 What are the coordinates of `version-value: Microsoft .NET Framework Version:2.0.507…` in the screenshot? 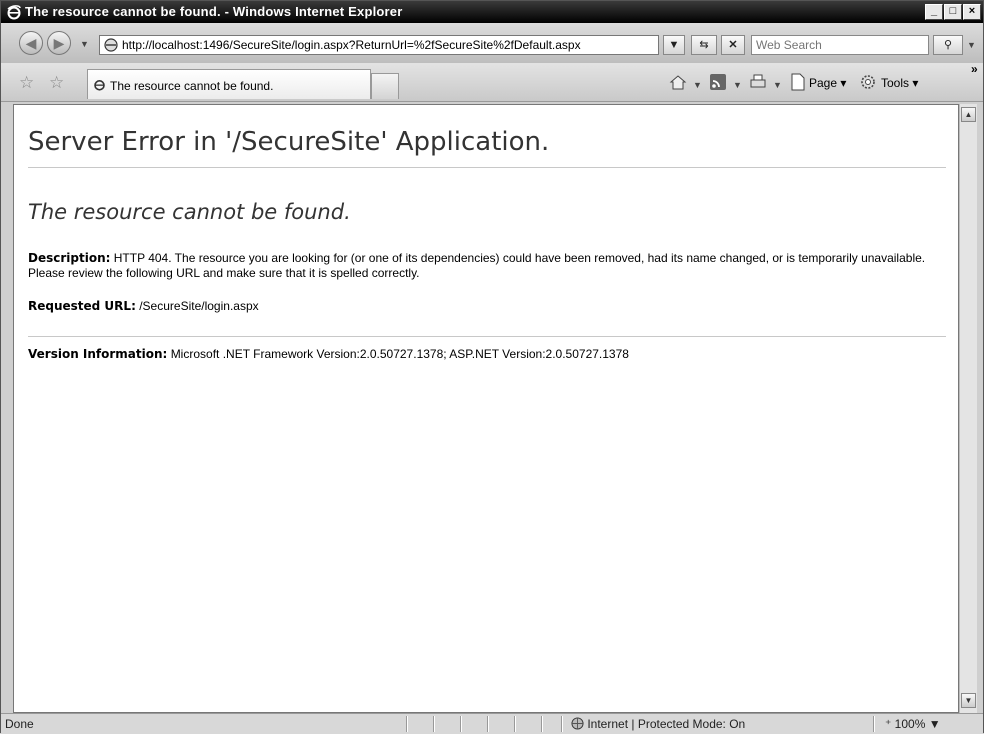 It's located at (399, 354).